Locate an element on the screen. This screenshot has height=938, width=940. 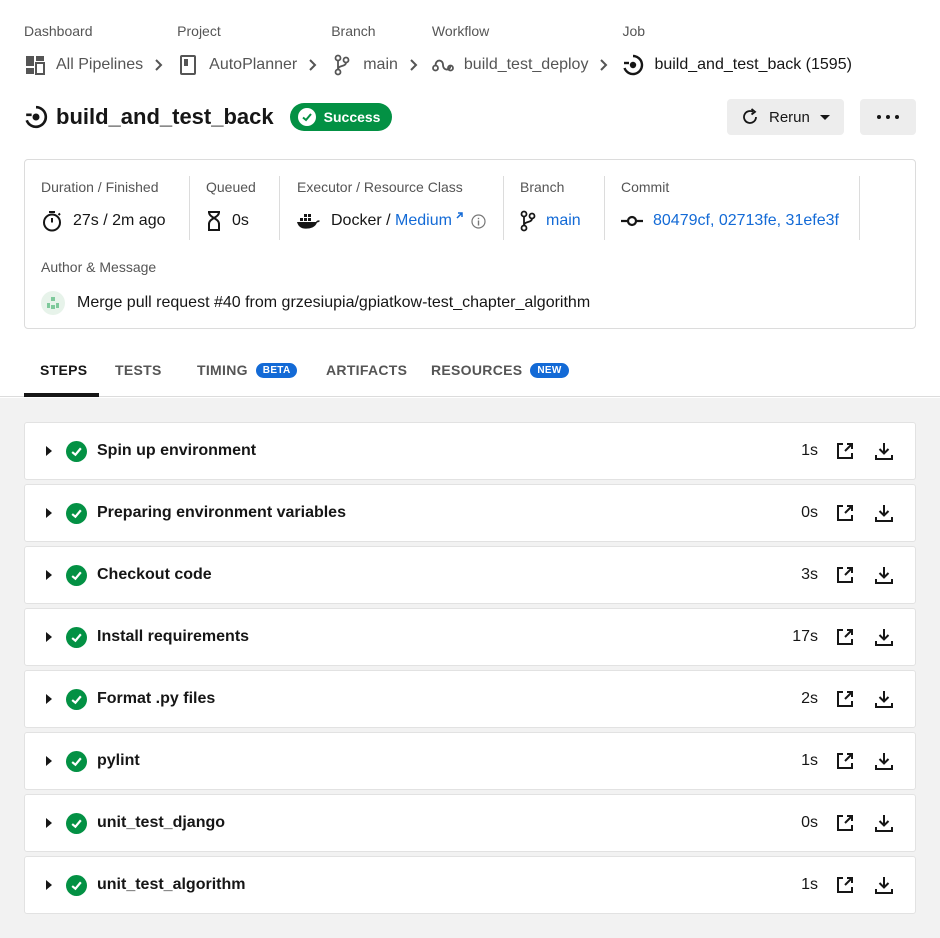
step-name: Install requirements is located at coordinates (173, 636).